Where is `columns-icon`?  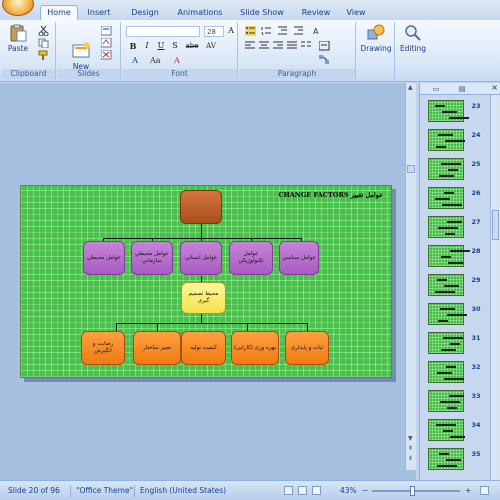 columns-icon is located at coordinates (306, 46).